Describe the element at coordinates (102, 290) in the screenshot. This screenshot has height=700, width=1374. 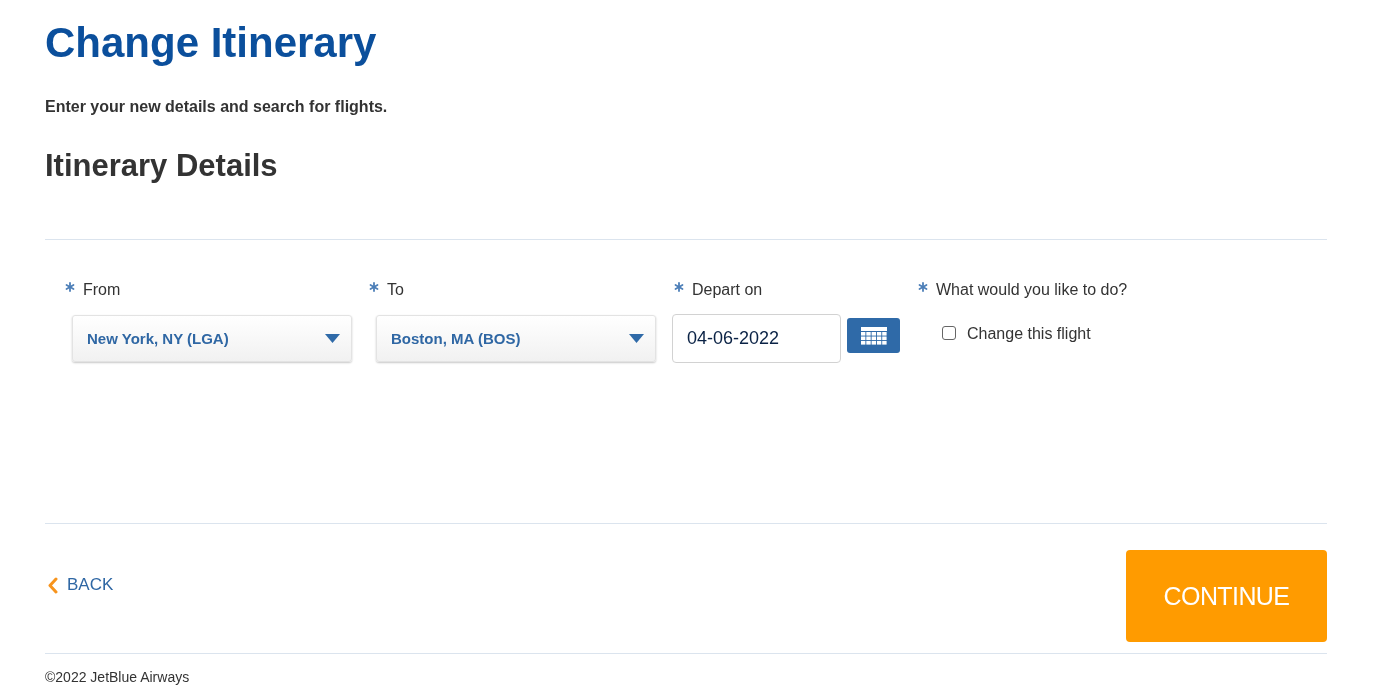
I see `field-label: From` at that location.